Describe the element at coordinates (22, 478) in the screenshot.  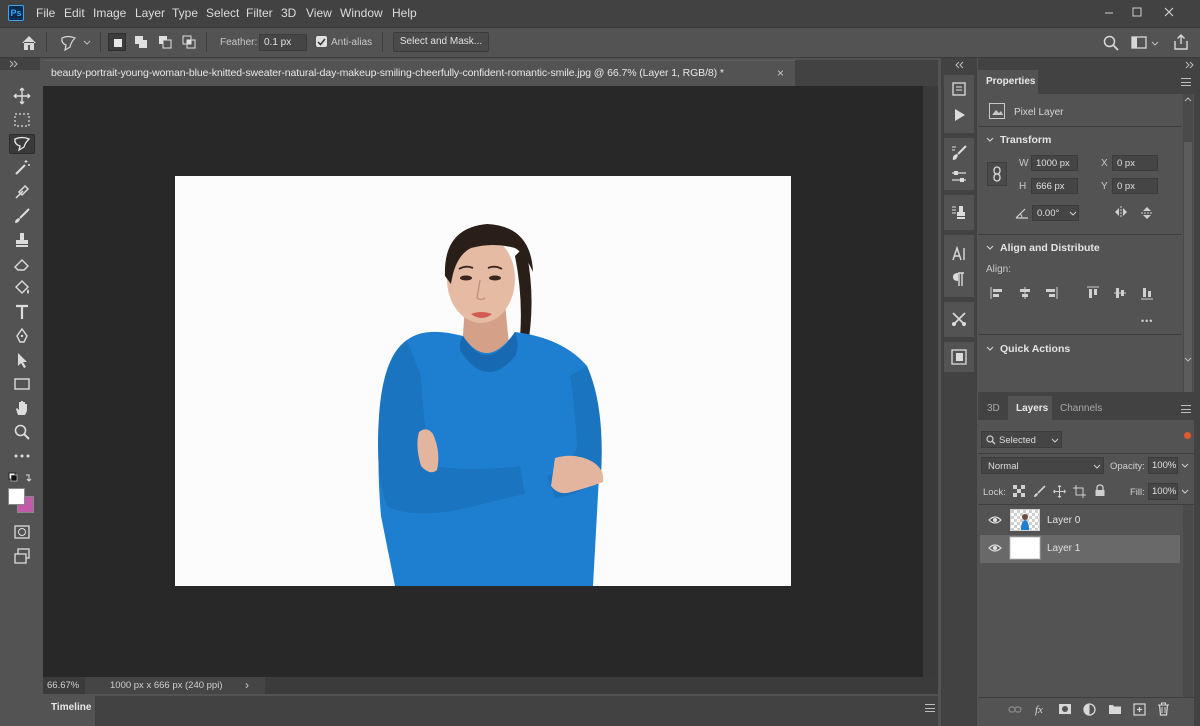
I see `default-colors-icon` at that location.